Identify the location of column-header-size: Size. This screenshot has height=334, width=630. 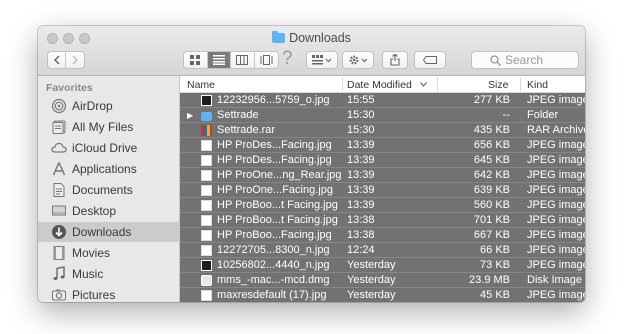
(498, 85).